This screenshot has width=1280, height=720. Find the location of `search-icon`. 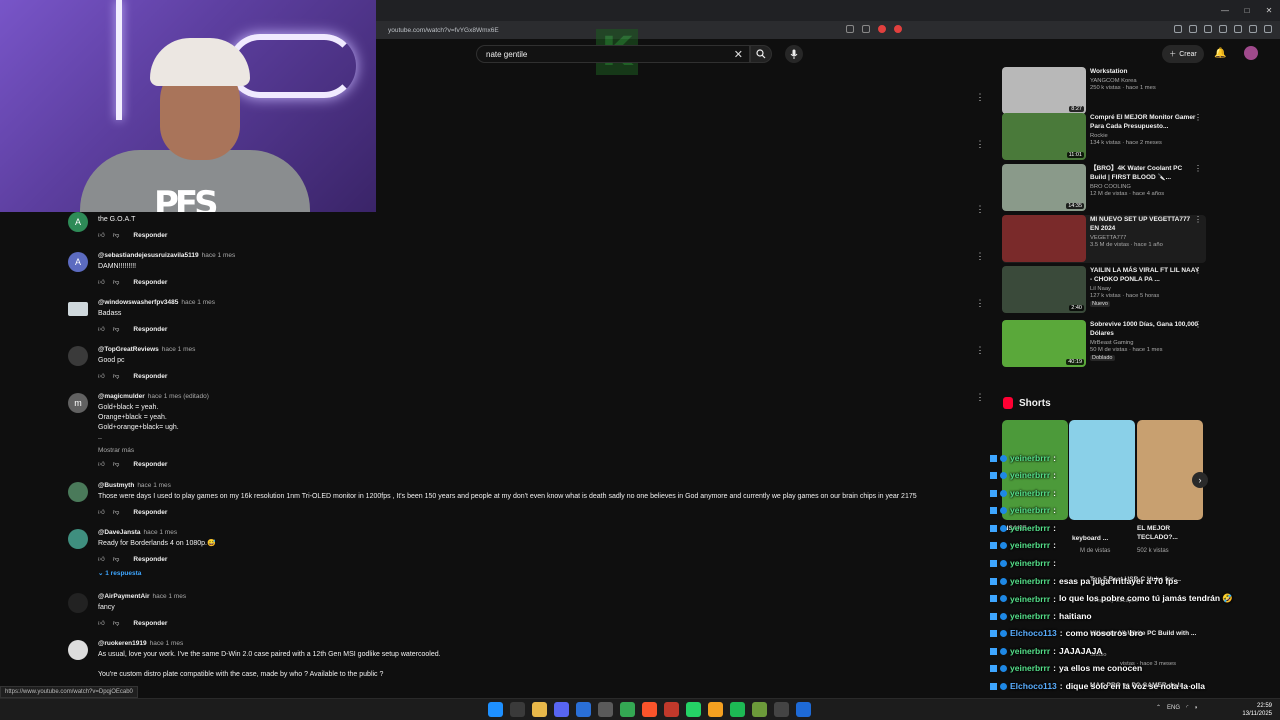

search-icon is located at coordinates (517, 709).